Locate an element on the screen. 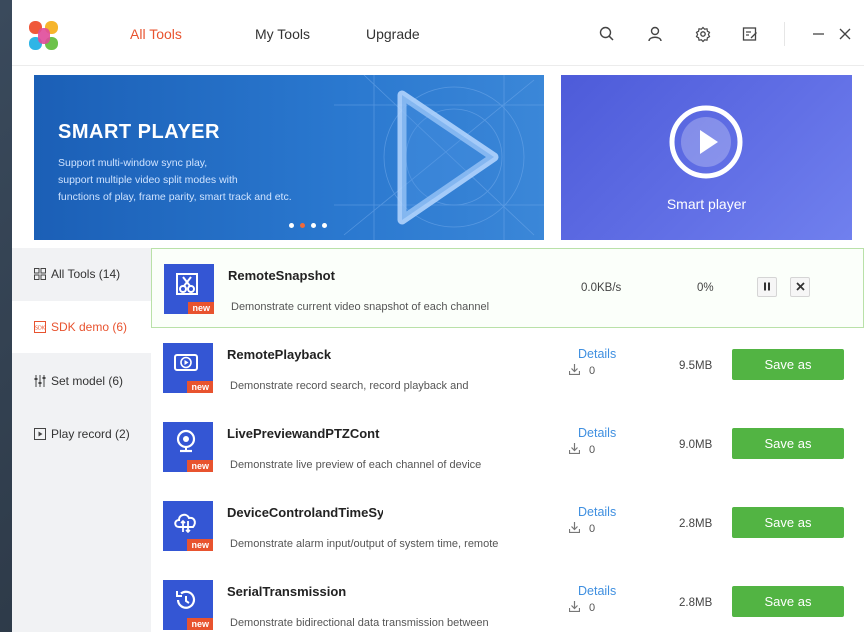 The height and width of the screenshot is (632, 864). sidebar-item-label: Play record (2) is located at coordinates (90, 434).